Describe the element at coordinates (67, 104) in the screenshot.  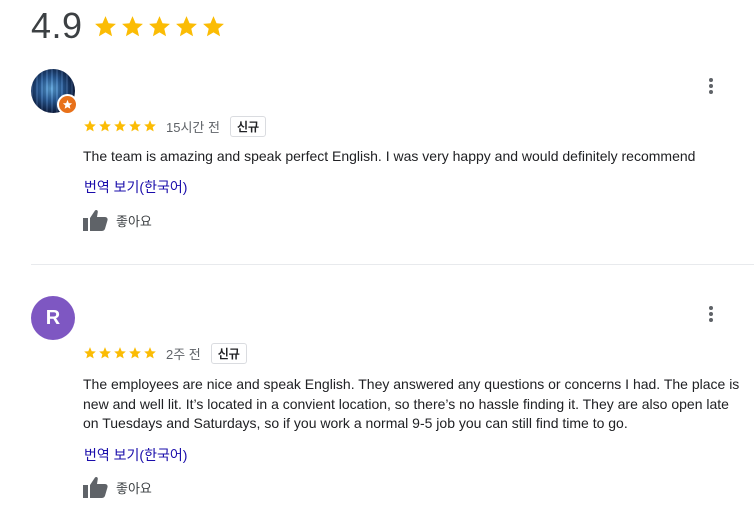
I see `local-guide-badge-icon` at that location.